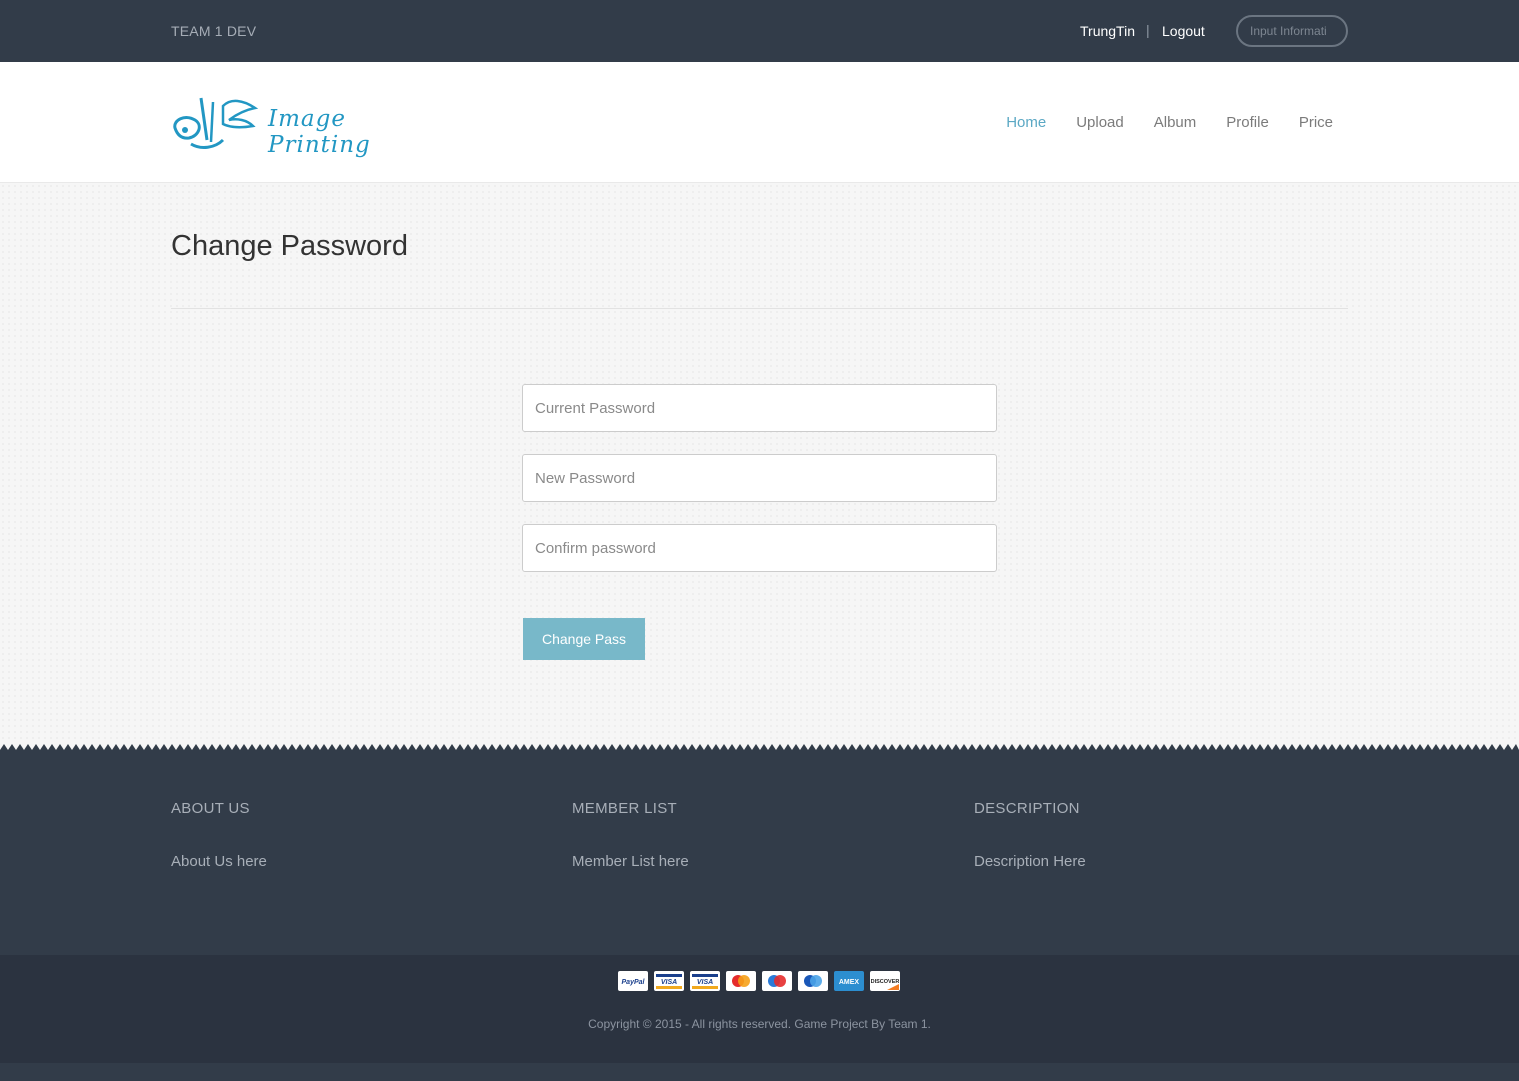 Image resolution: width=1519 pixels, height=1081 pixels. I want to click on change-pass-button: Change Pass, so click(584, 639).